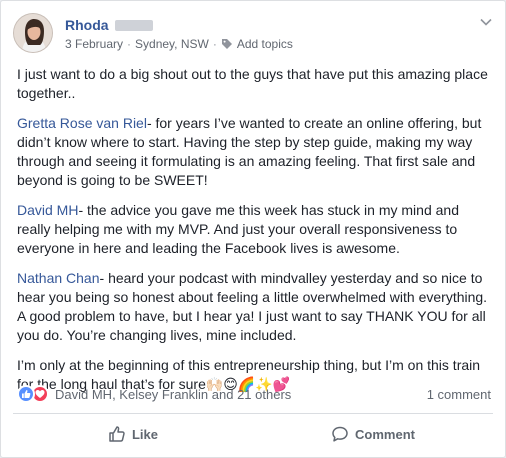 This screenshot has height=458, width=506. What do you see at coordinates (144, 434) in the screenshot?
I see `like-label: Like` at bounding box center [144, 434].